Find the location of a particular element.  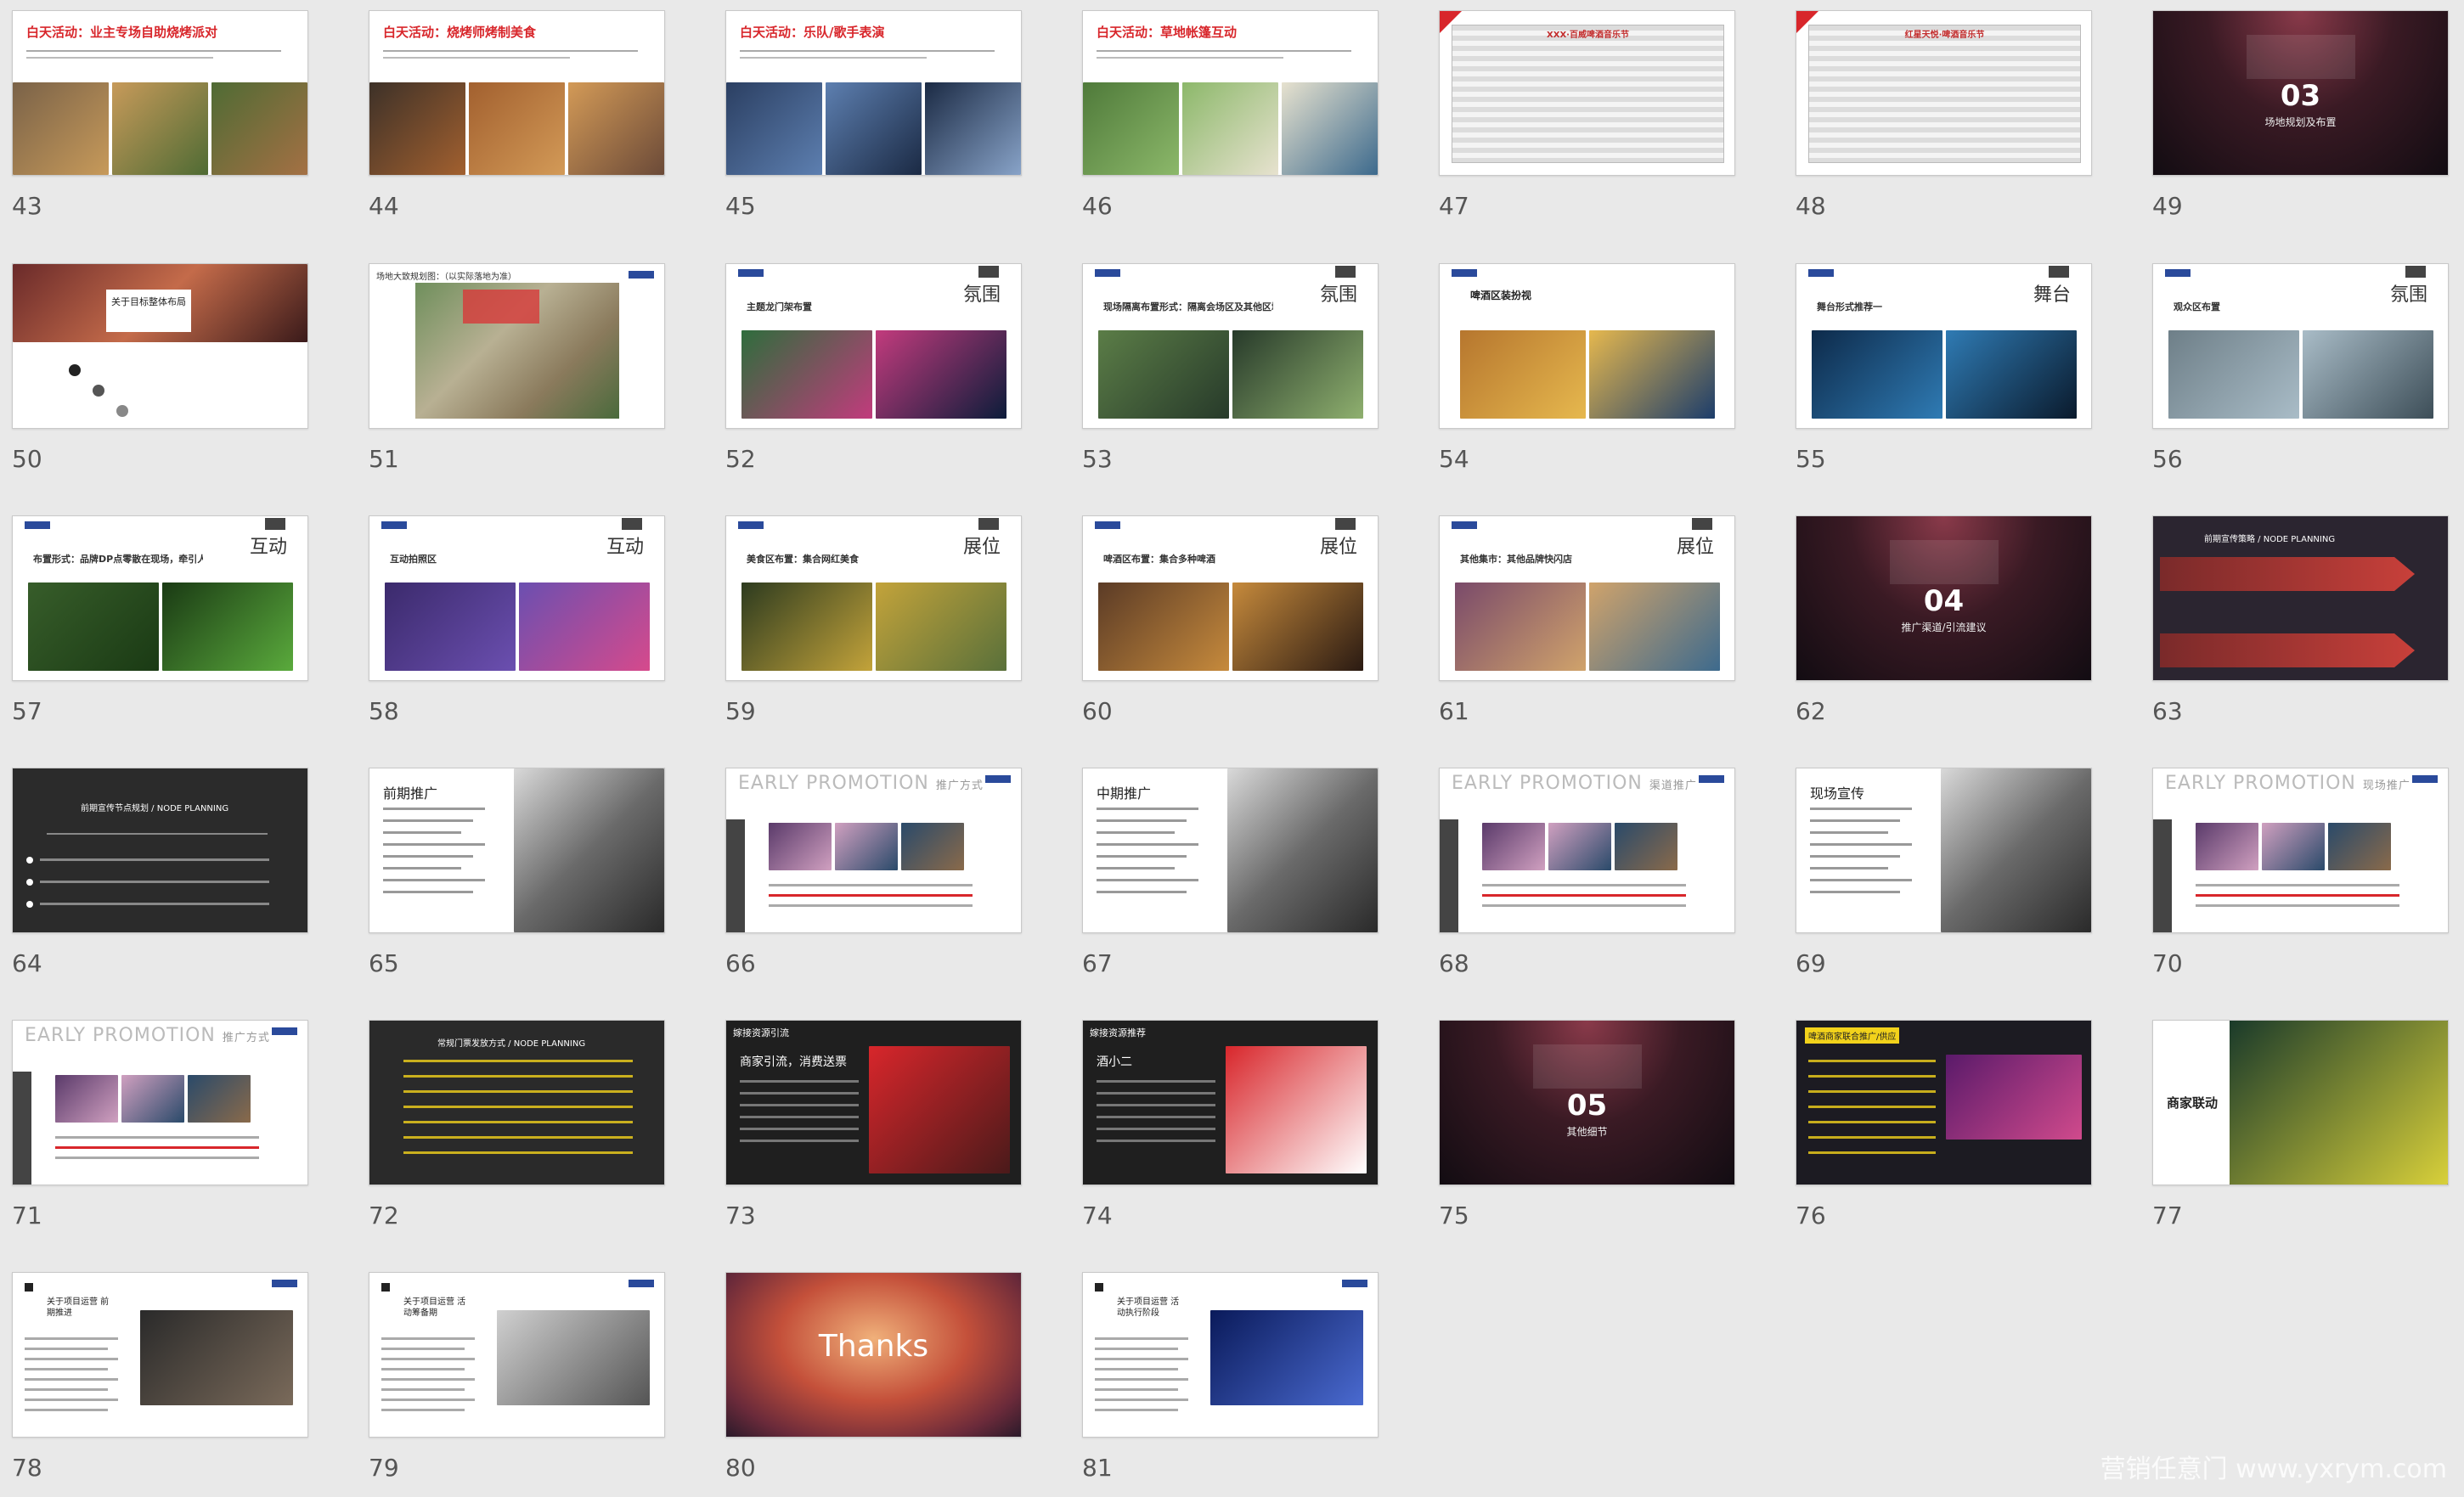

slide-number: 74 is located at coordinates (1097, 1216).